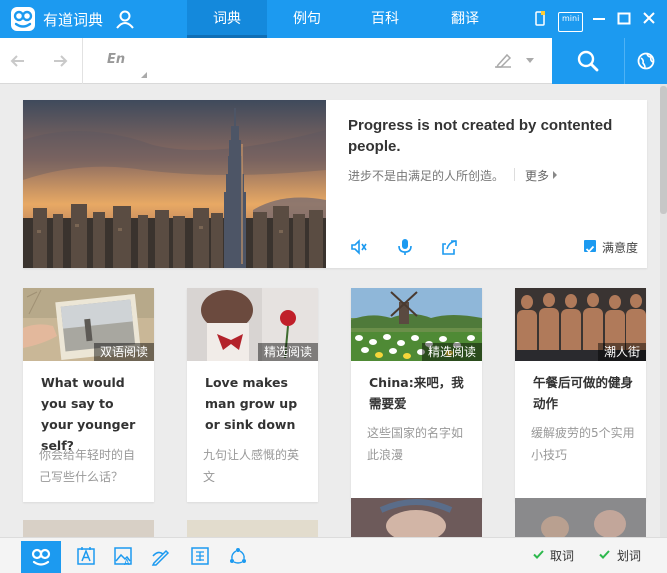  Describe the element at coordinates (123, 556) in the screenshot. I see `image-translate-icon: A` at that location.